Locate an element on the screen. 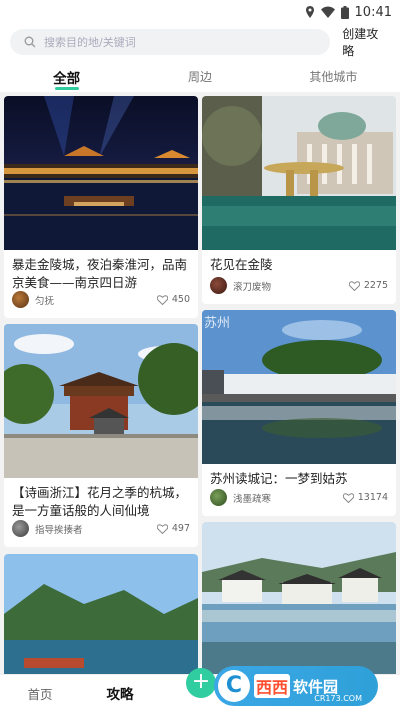  tab-all: 全部 is located at coordinates (66, 76).